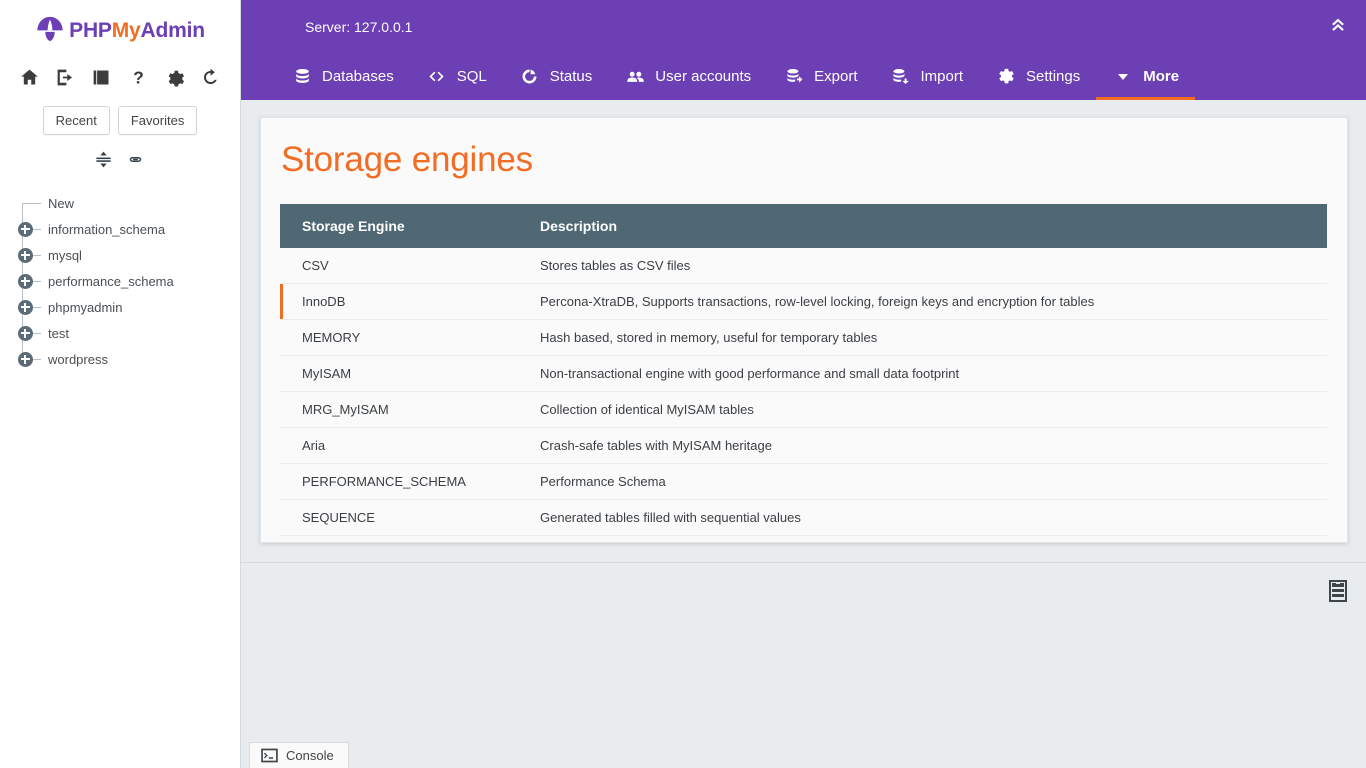 Image resolution: width=1366 pixels, height=768 pixels. I want to click on terminal-icon, so click(269, 756).